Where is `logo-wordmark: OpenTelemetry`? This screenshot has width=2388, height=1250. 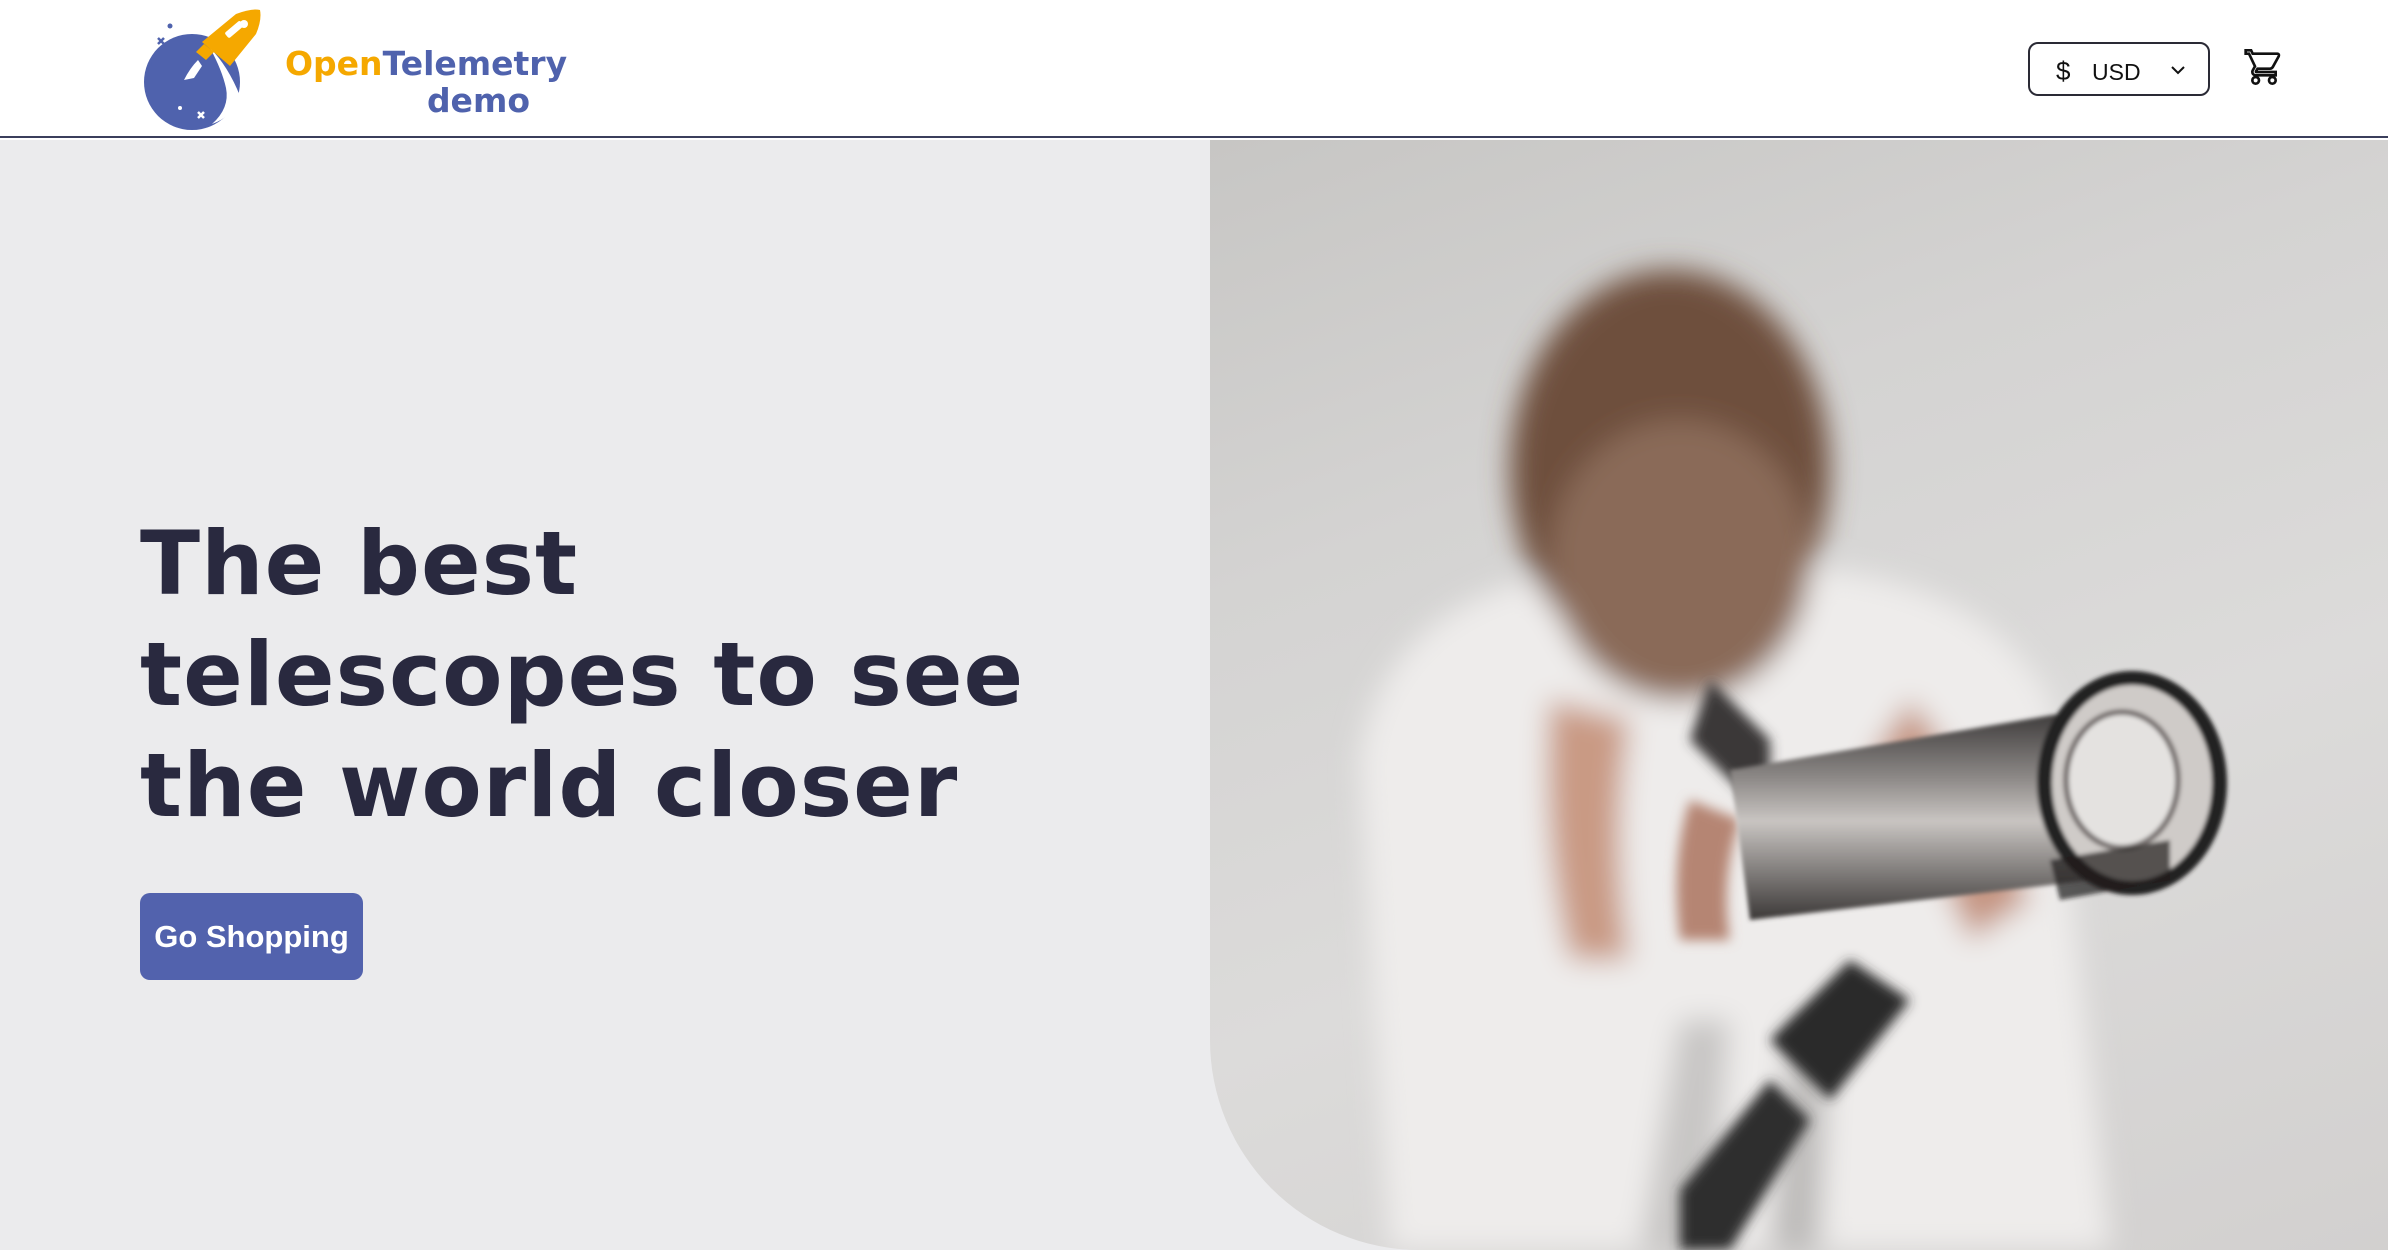
logo-wordmark: OpenTelemetry is located at coordinates (426, 63).